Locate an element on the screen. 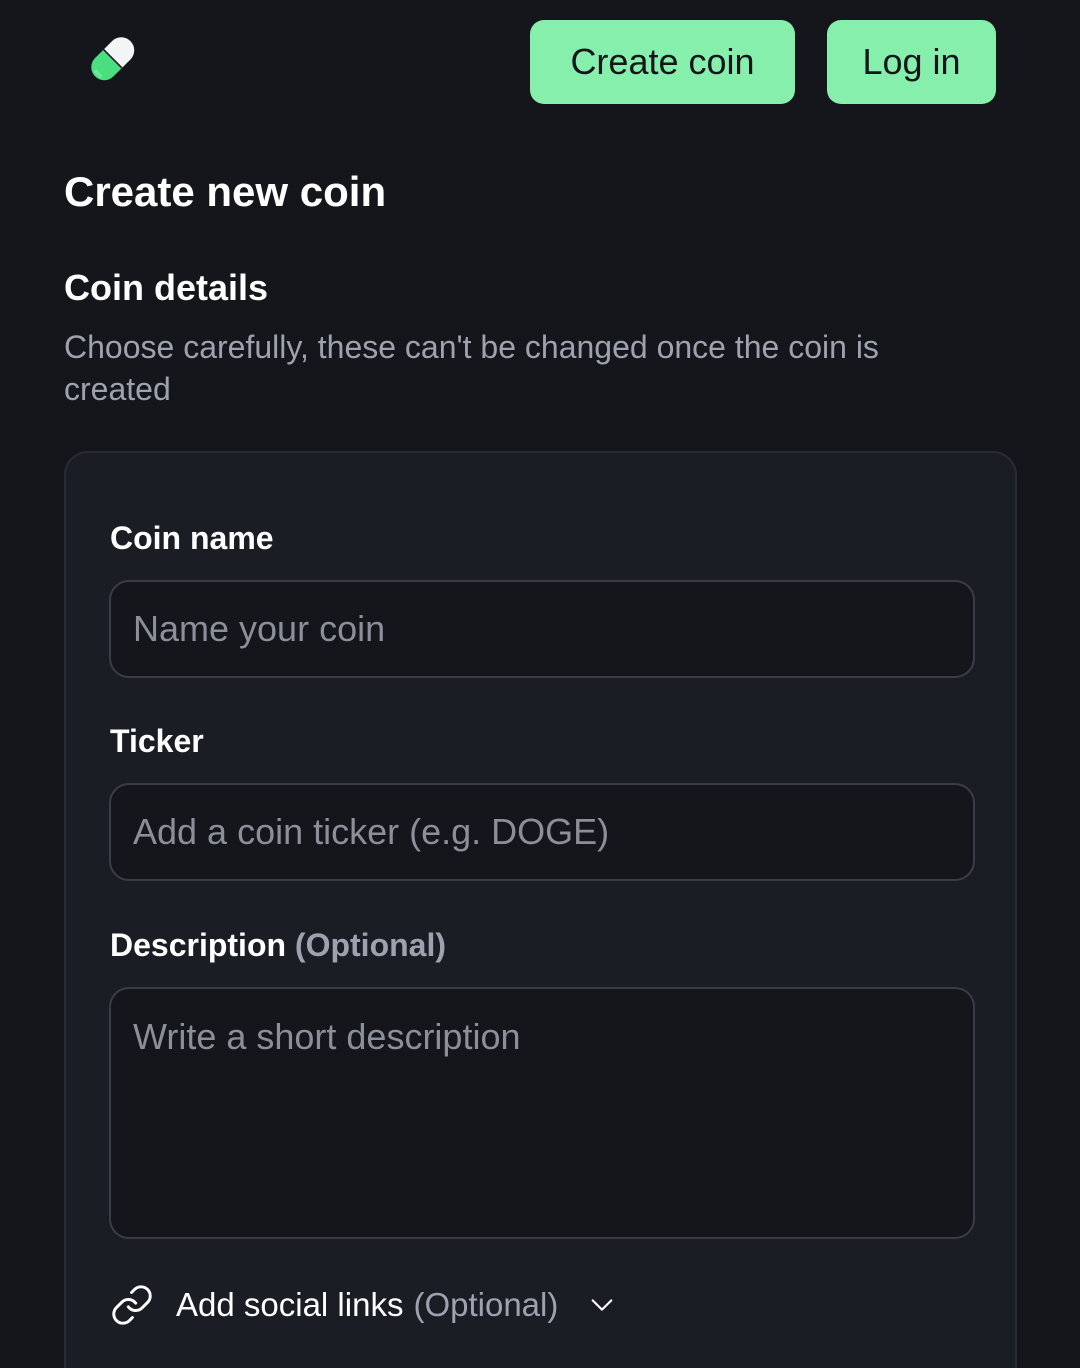  pill-icon is located at coordinates (117, 63).